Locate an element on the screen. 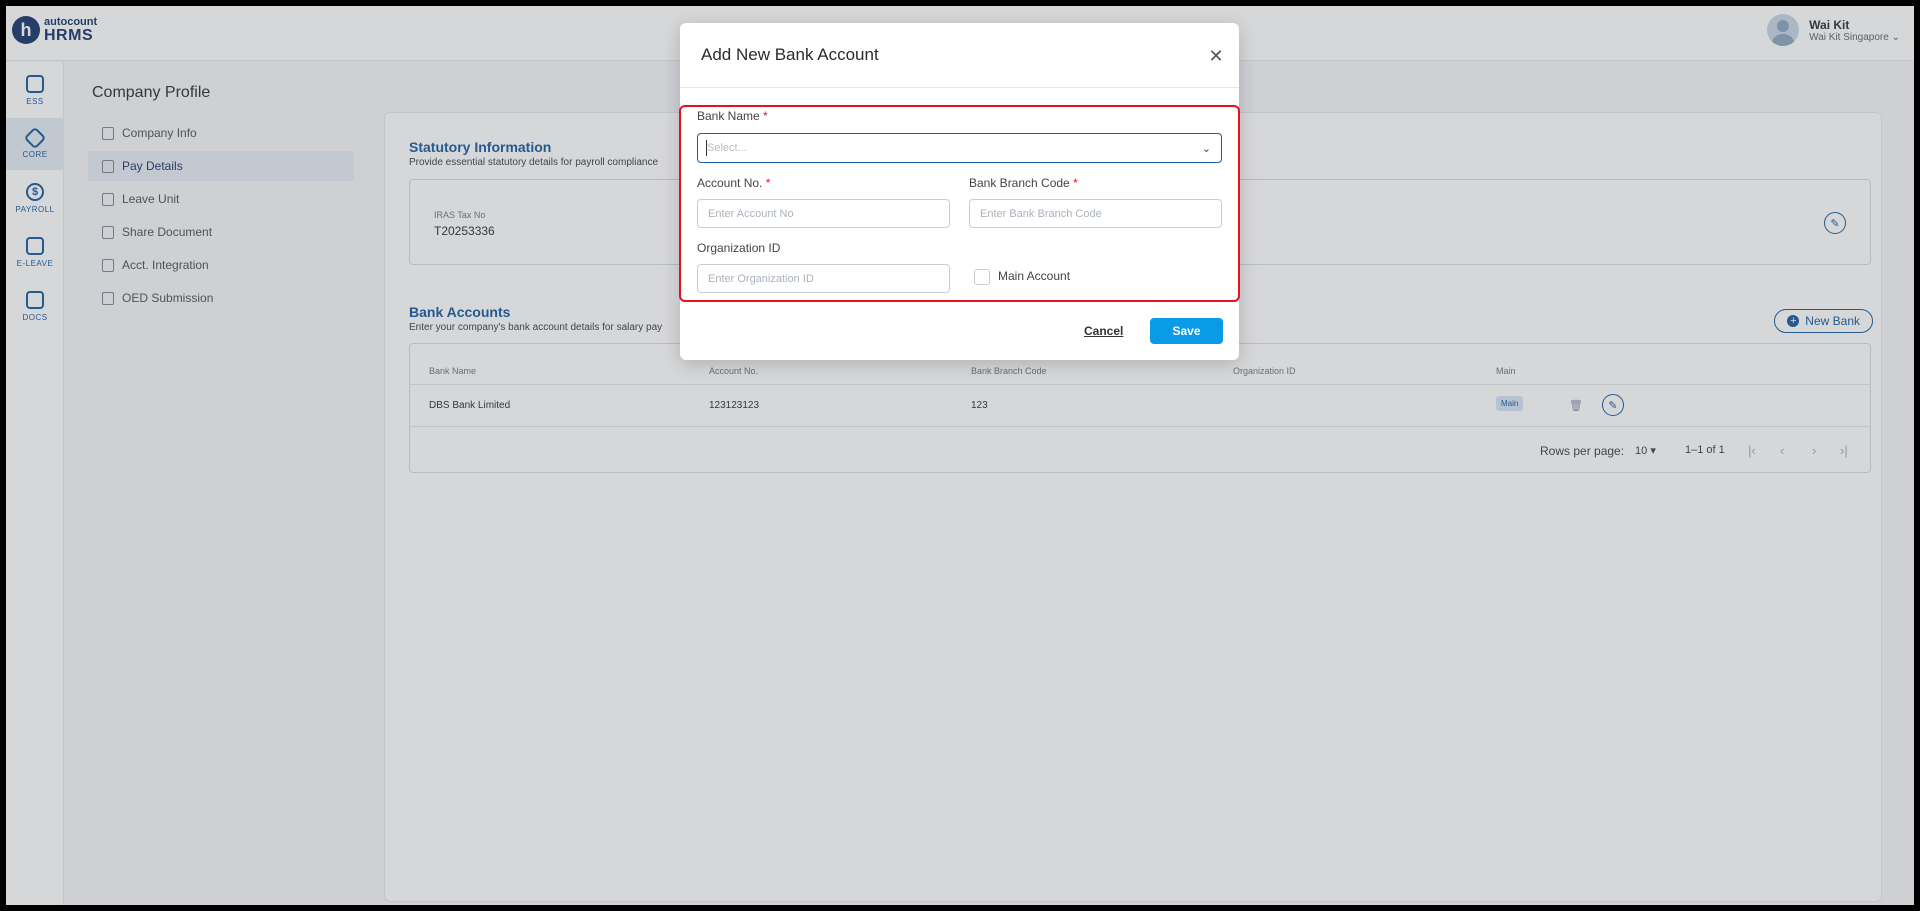  close-button: ✕ is located at coordinates (1216, 56).